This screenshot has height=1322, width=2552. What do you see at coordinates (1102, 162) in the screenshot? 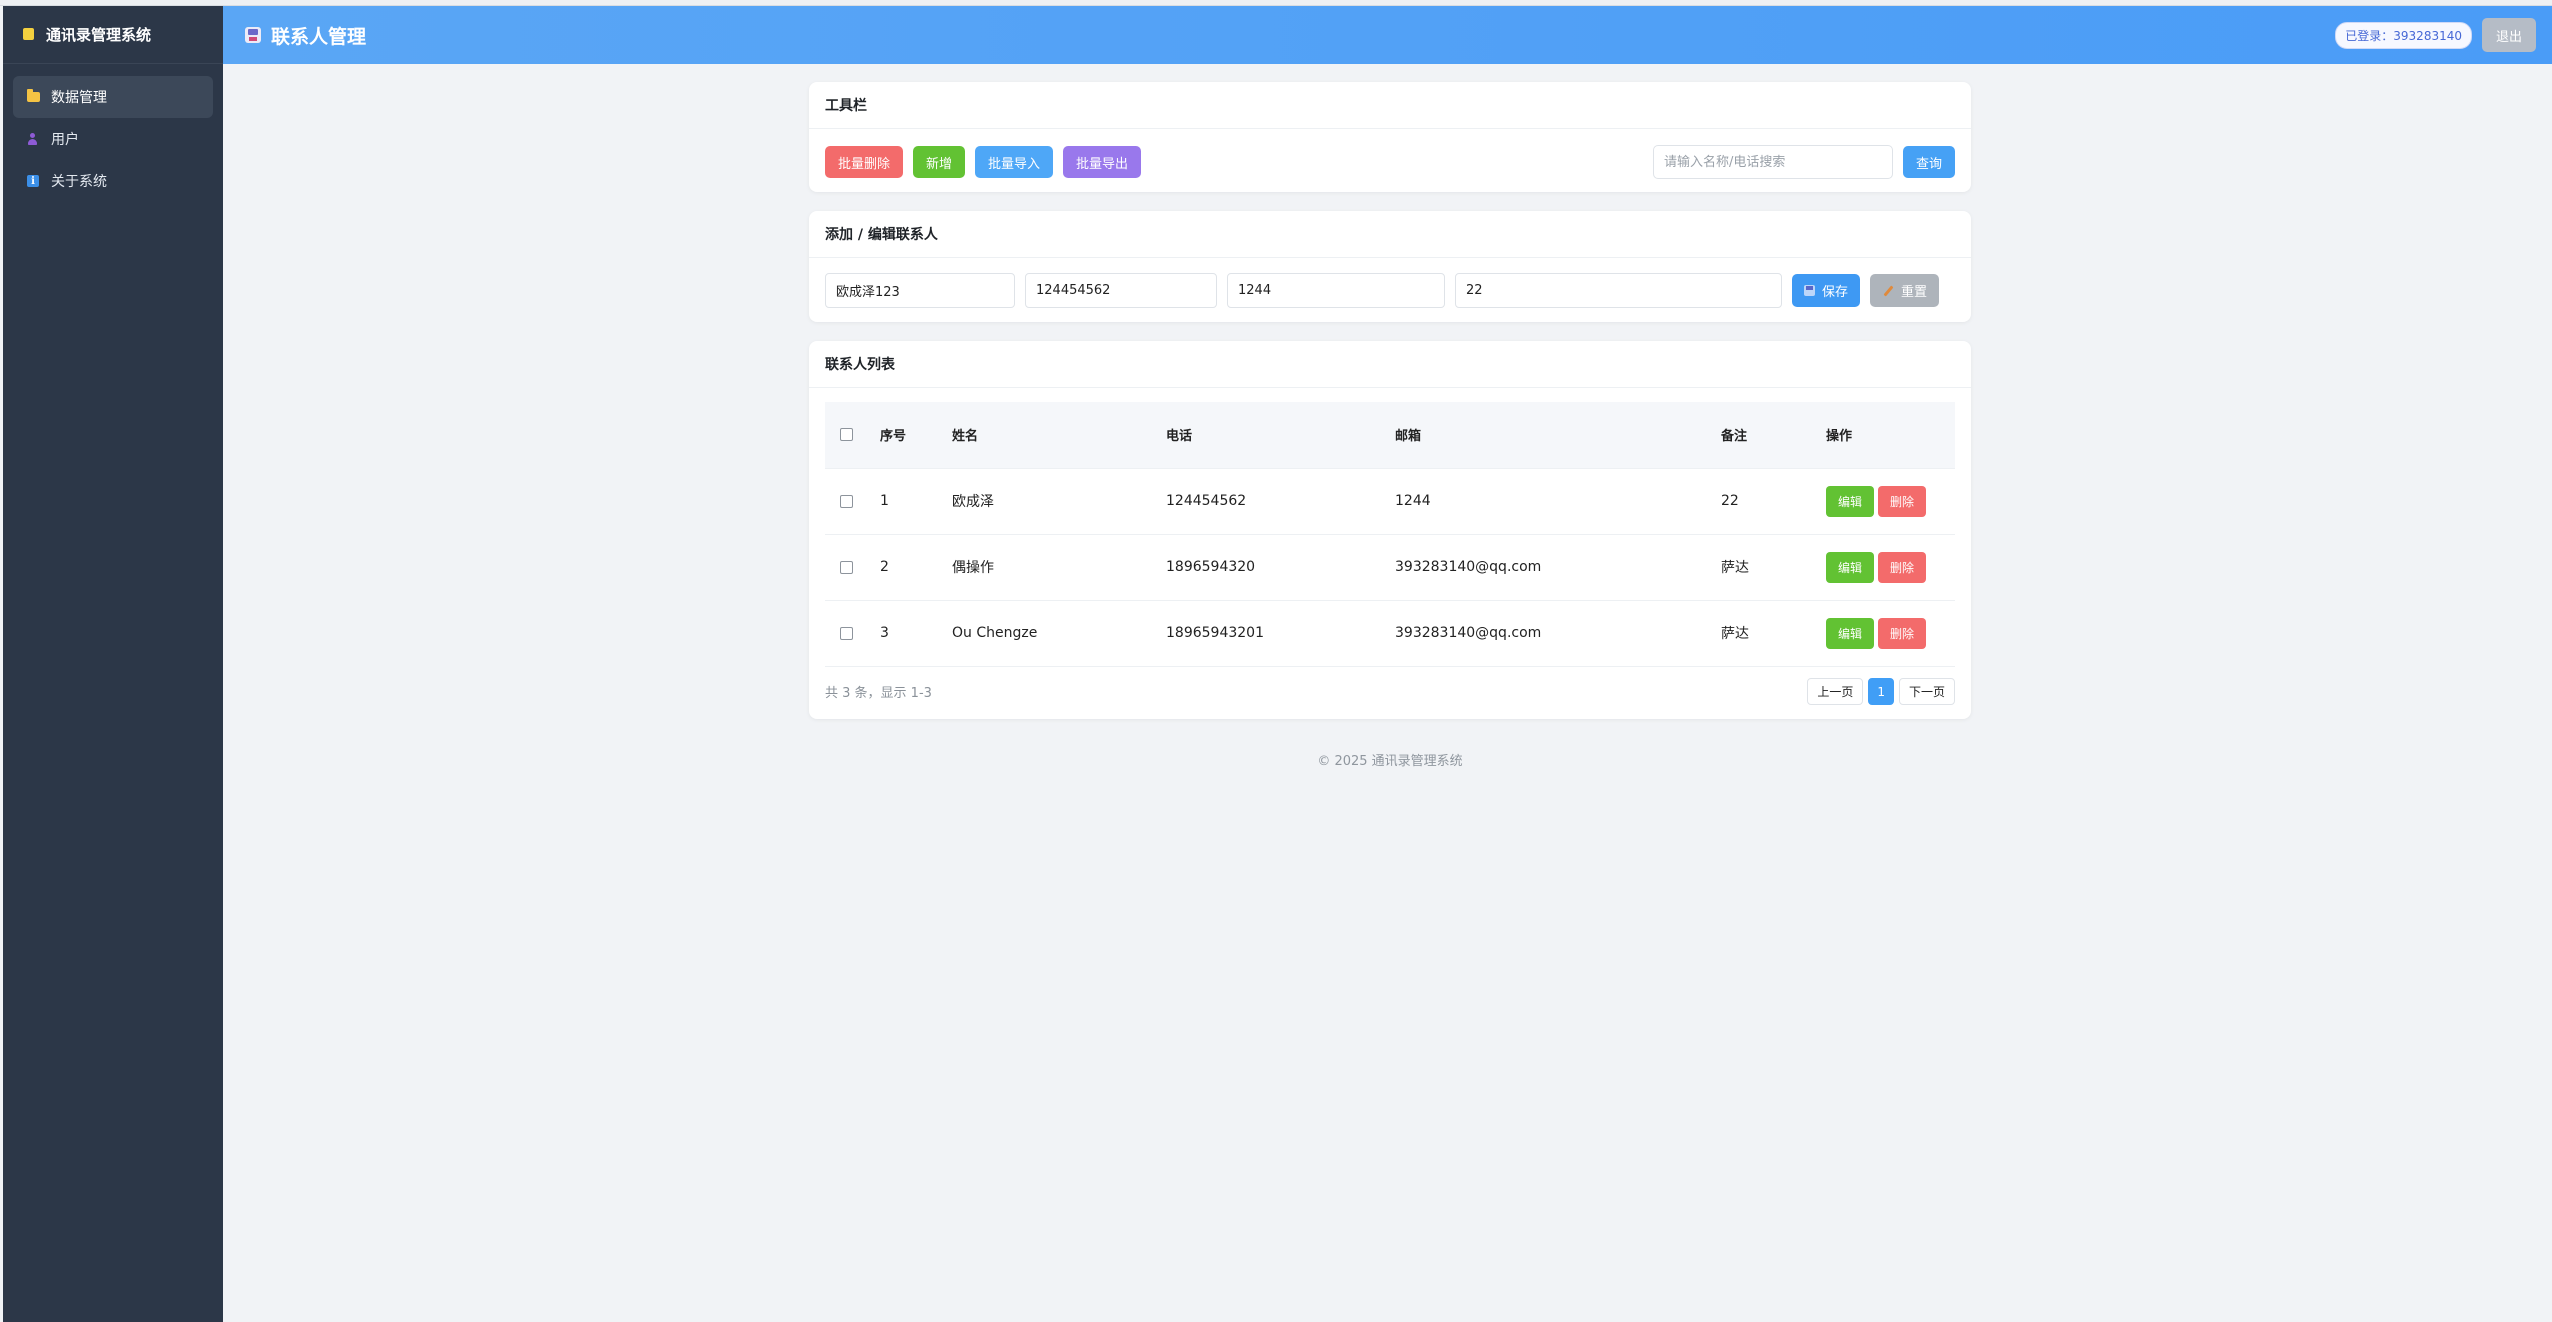
I see `batch-export-button: 批量导出` at bounding box center [1102, 162].